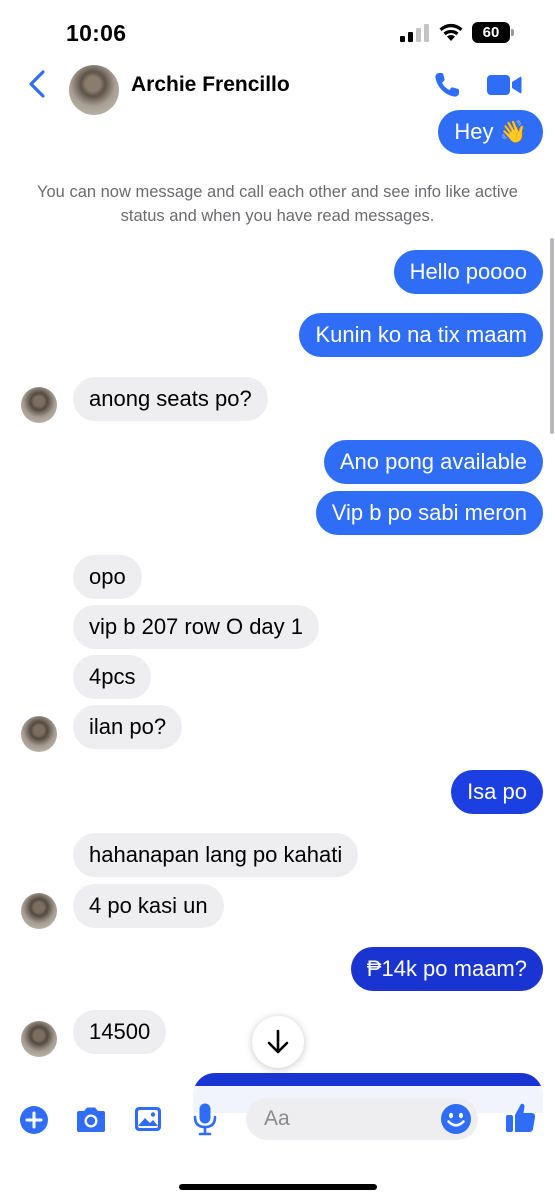 The width and height of the screenshot is (555, 1200). Describe the element at coordinates (456, 1119) in the screenshot. I see `smiley-icon` at that location.